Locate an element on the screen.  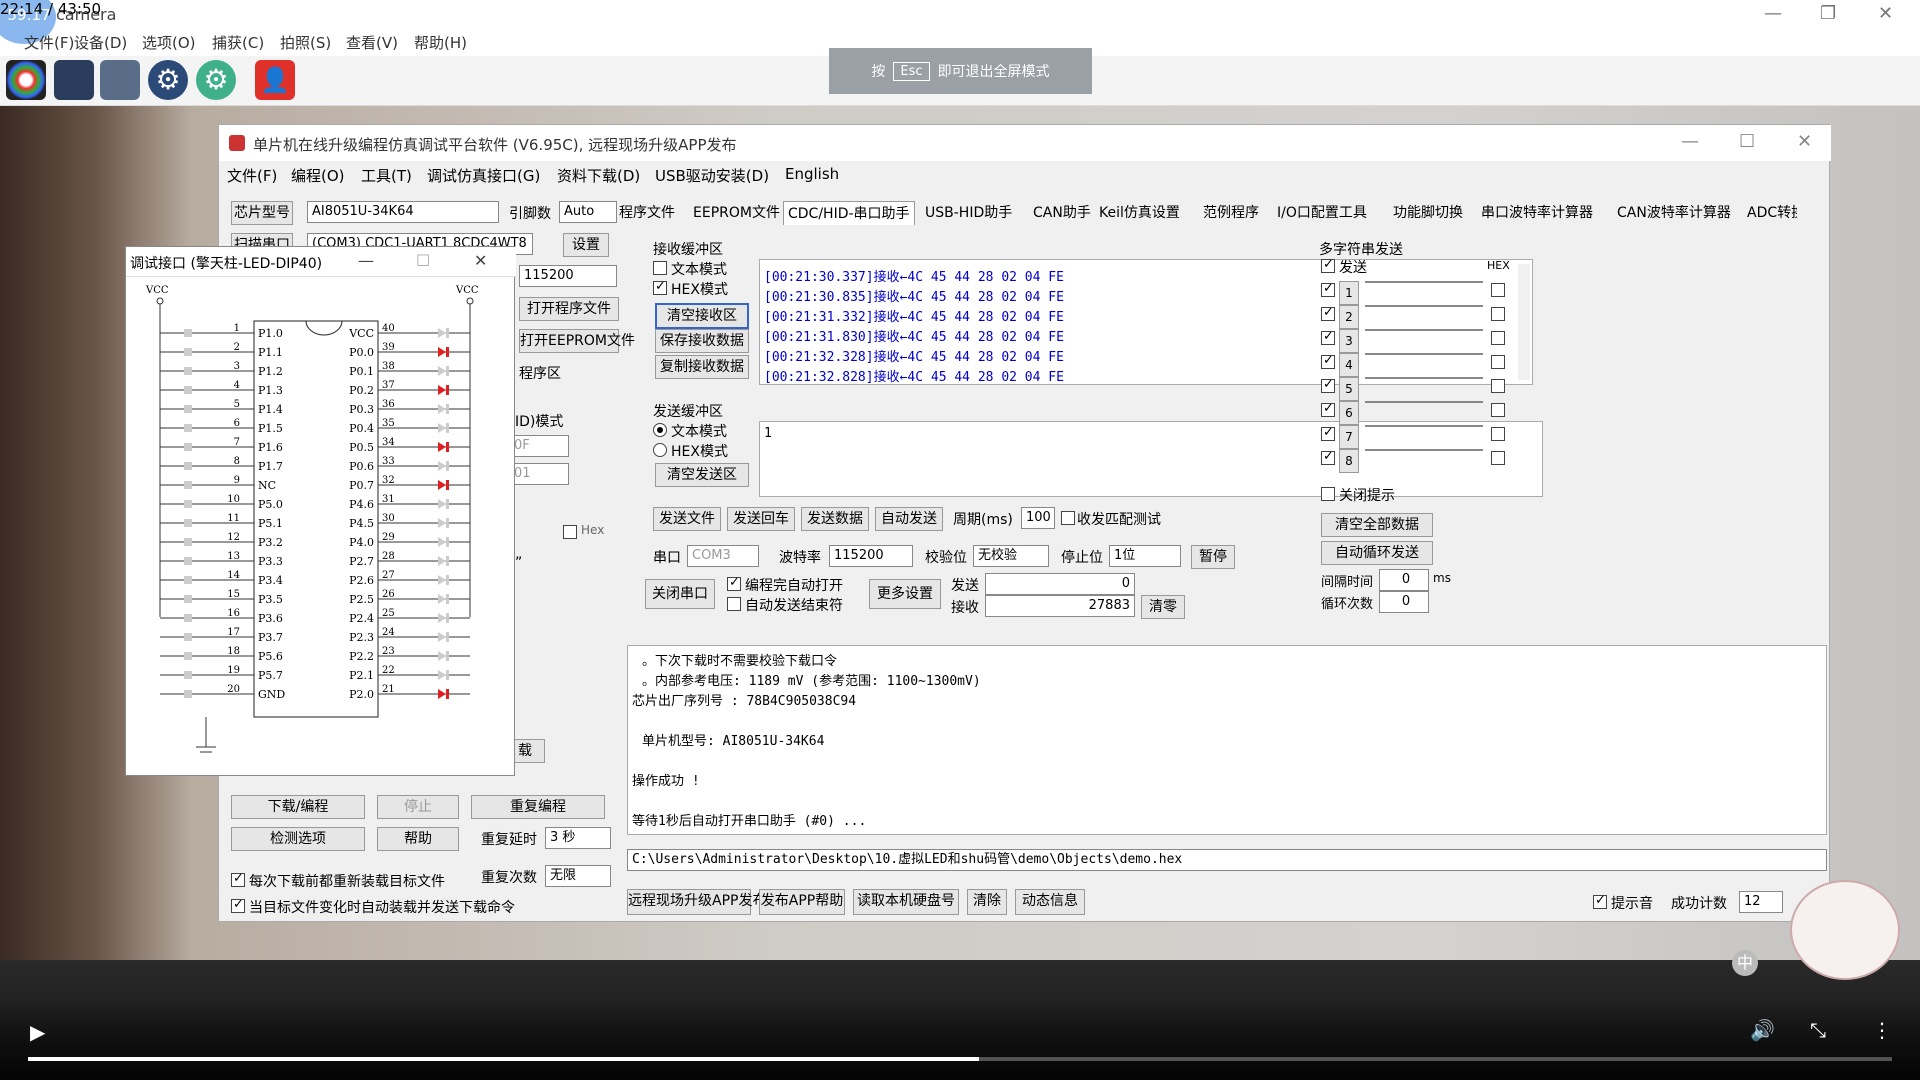
chip-select: AI8051U-34K64 is located at coordinates (403, 212).